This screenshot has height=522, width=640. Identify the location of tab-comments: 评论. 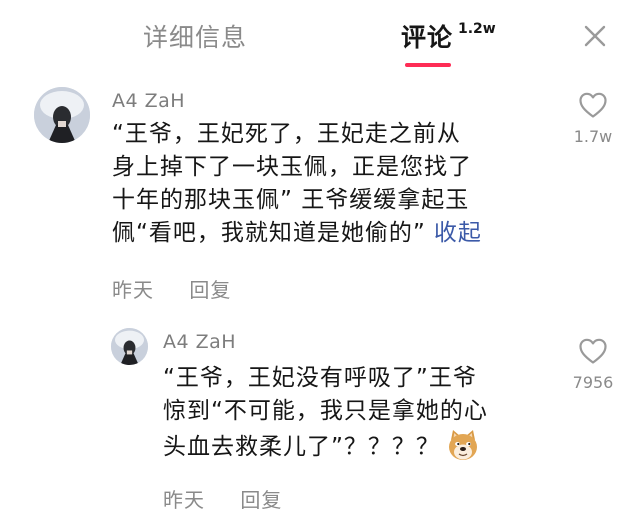
(427, 36).